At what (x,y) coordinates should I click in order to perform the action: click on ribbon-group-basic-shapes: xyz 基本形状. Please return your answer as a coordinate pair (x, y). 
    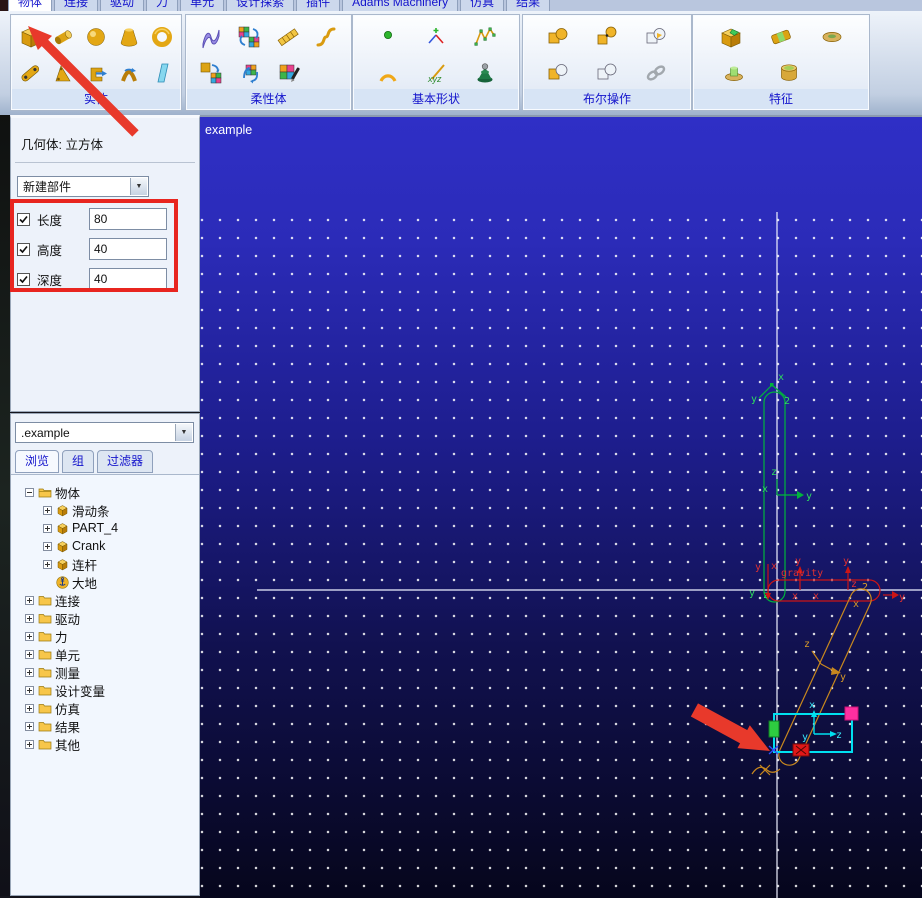
    Looking at the image, I should click on (436, 62).